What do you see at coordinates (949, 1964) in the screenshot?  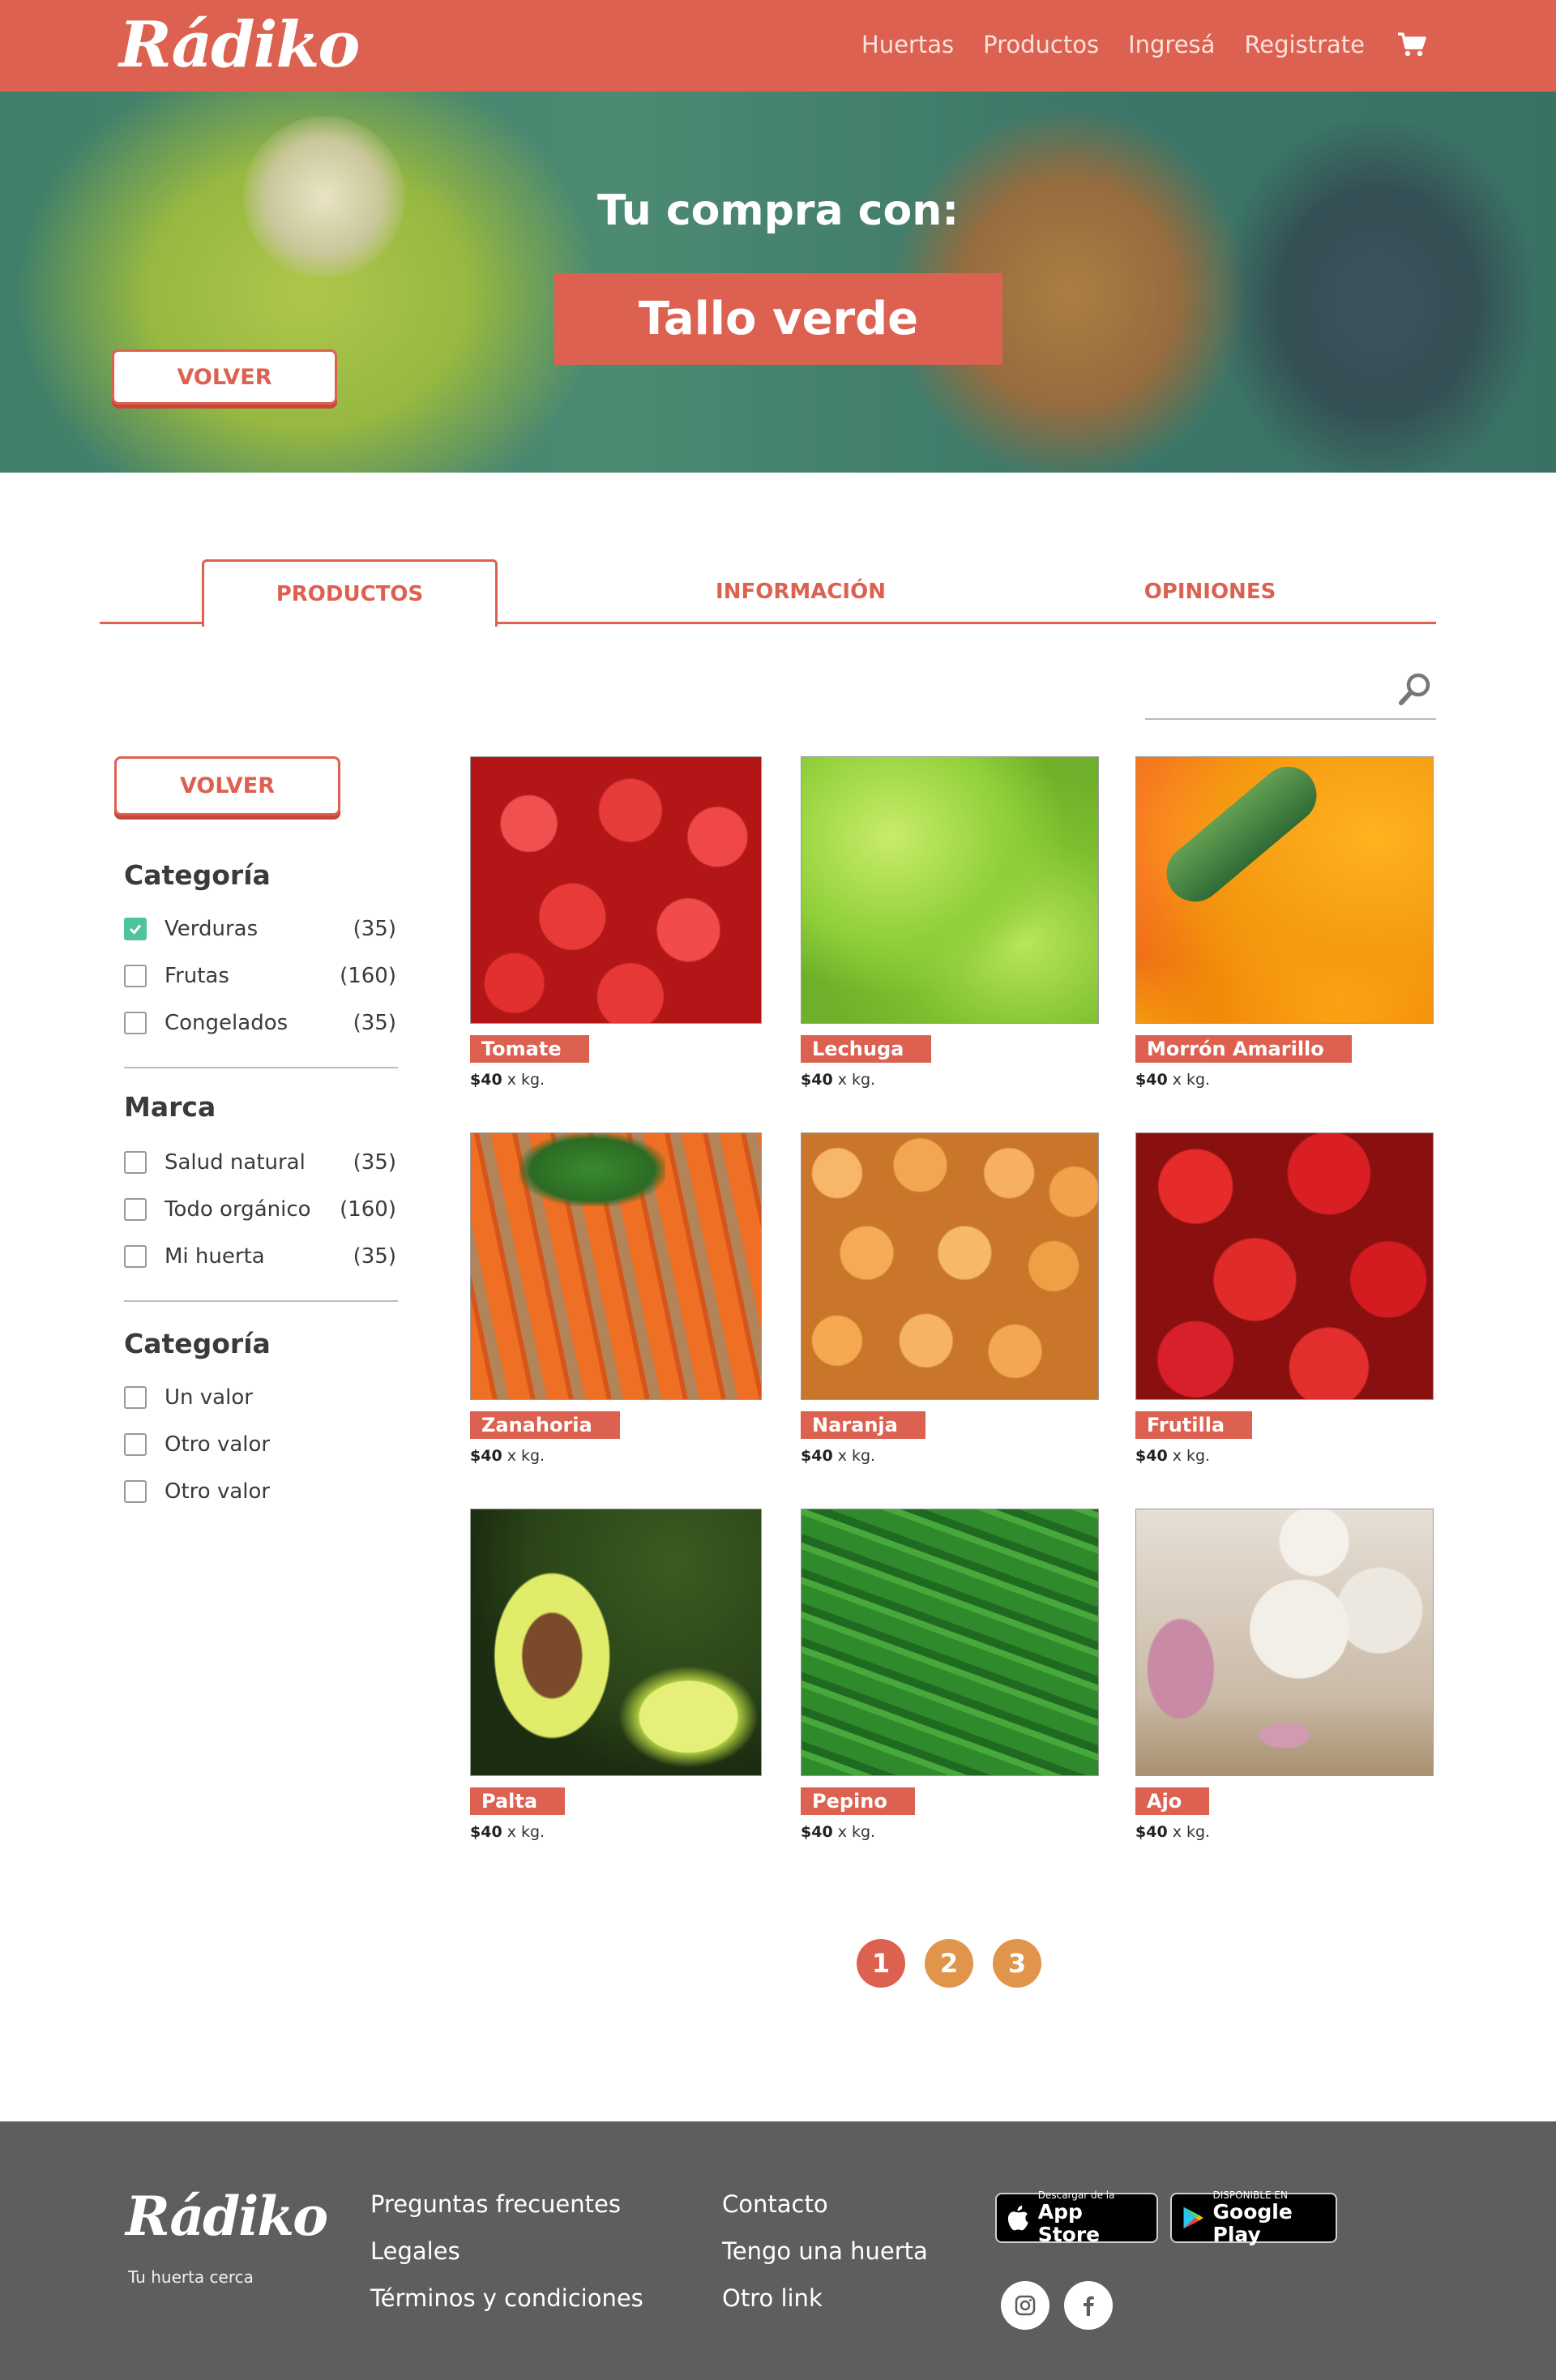 I see `page-button-2: 2` at bounding box center [949, 1964].